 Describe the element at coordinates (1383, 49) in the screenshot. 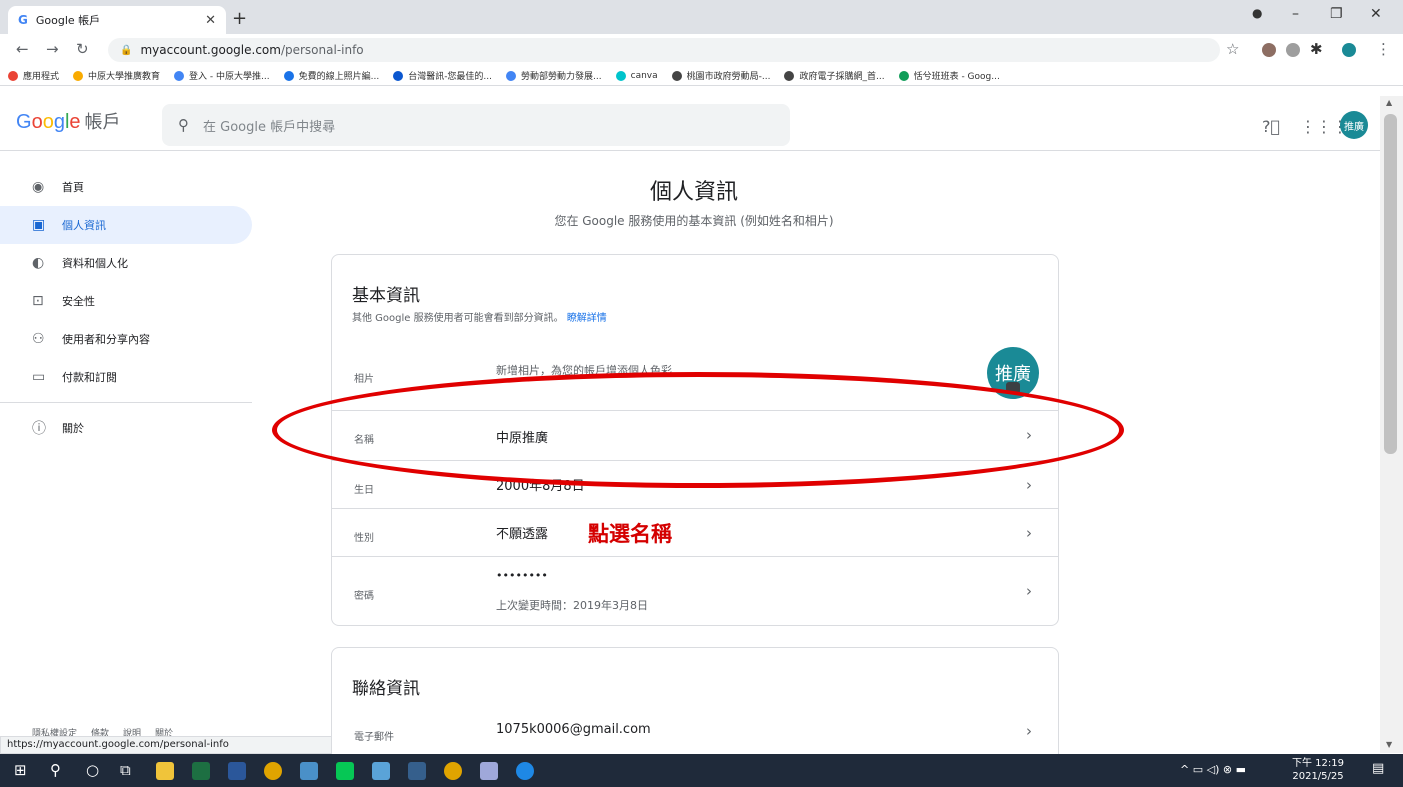

I see `browser-menu-icon: ⋮` at that location.